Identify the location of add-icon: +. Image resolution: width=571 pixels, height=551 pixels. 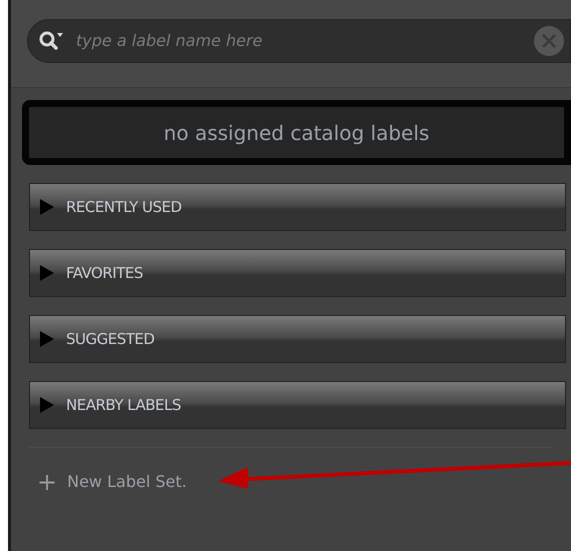
(47, 482).